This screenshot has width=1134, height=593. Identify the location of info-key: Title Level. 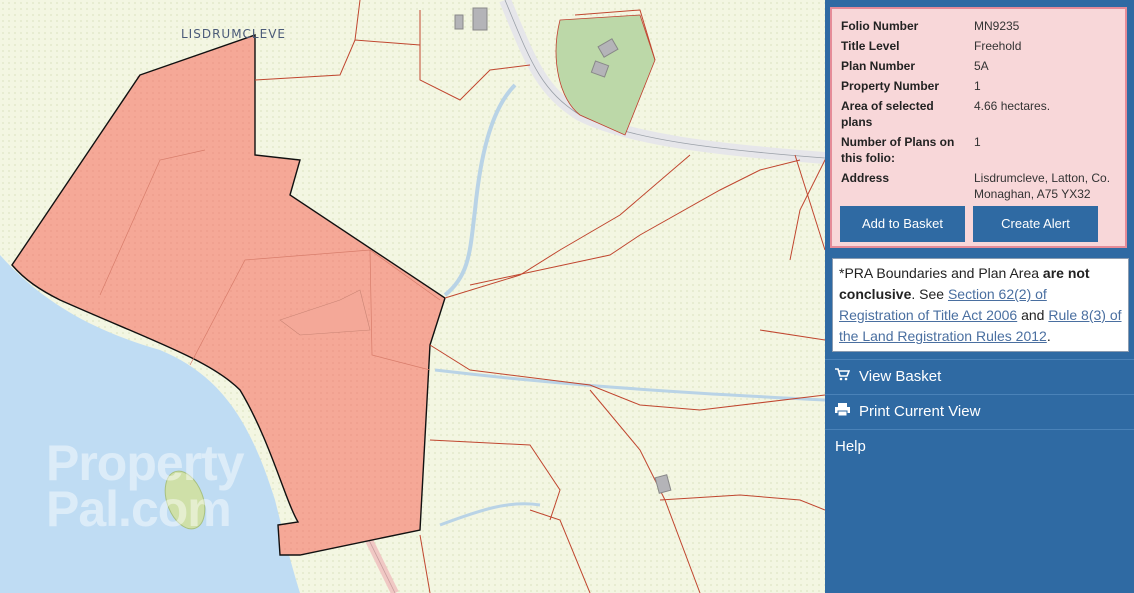
(870, 46).